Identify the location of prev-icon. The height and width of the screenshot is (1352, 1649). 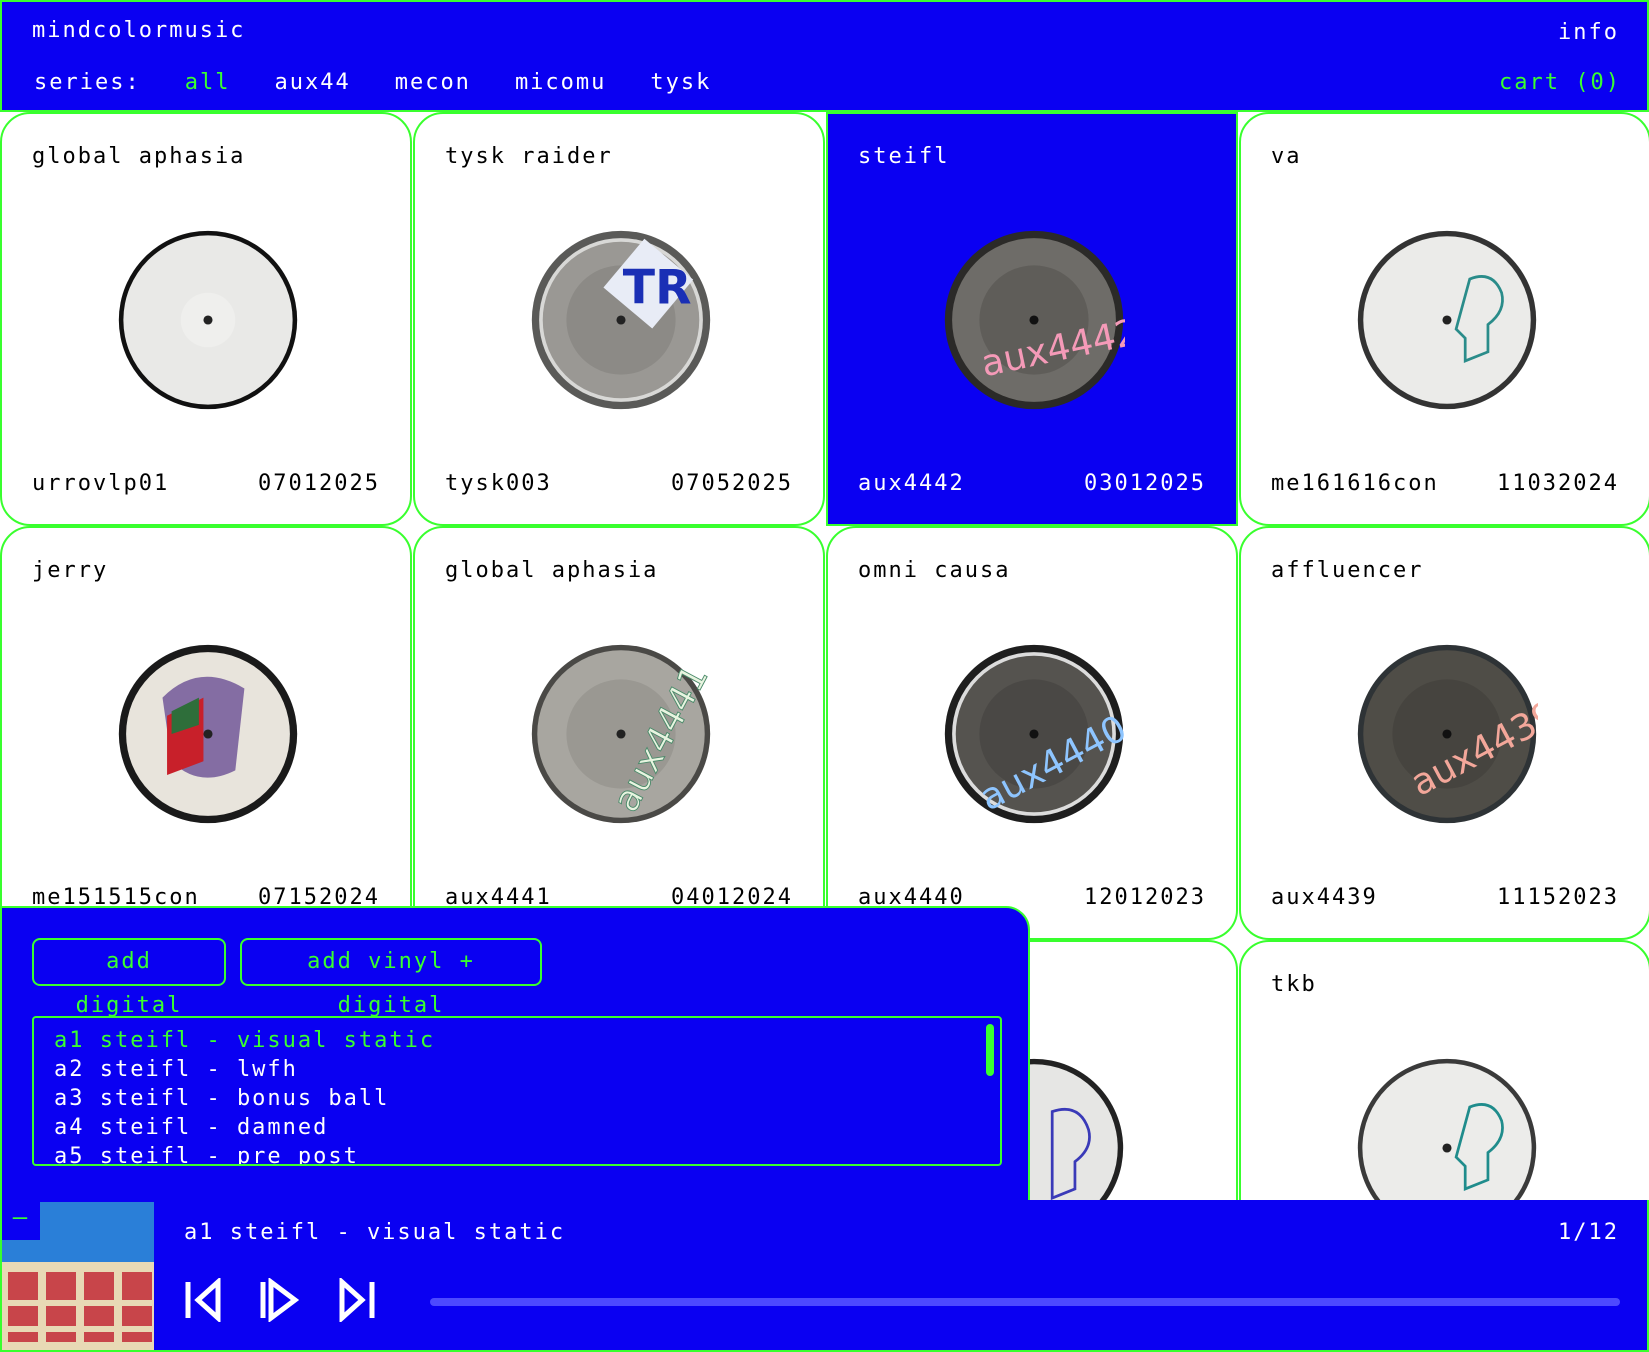
(204, 1300).